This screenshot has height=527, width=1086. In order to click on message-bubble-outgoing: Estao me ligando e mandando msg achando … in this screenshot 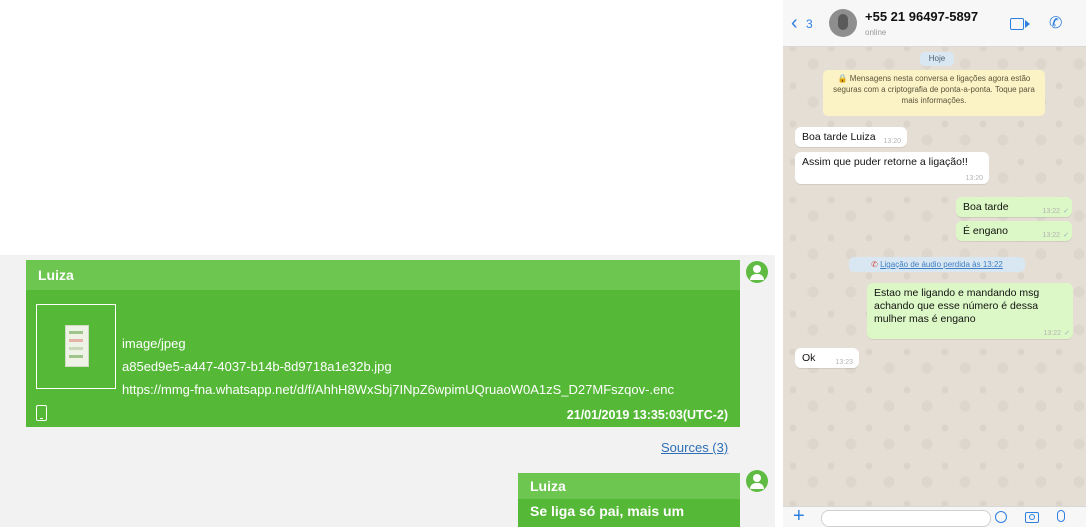, I will do `click(970, 311)`.